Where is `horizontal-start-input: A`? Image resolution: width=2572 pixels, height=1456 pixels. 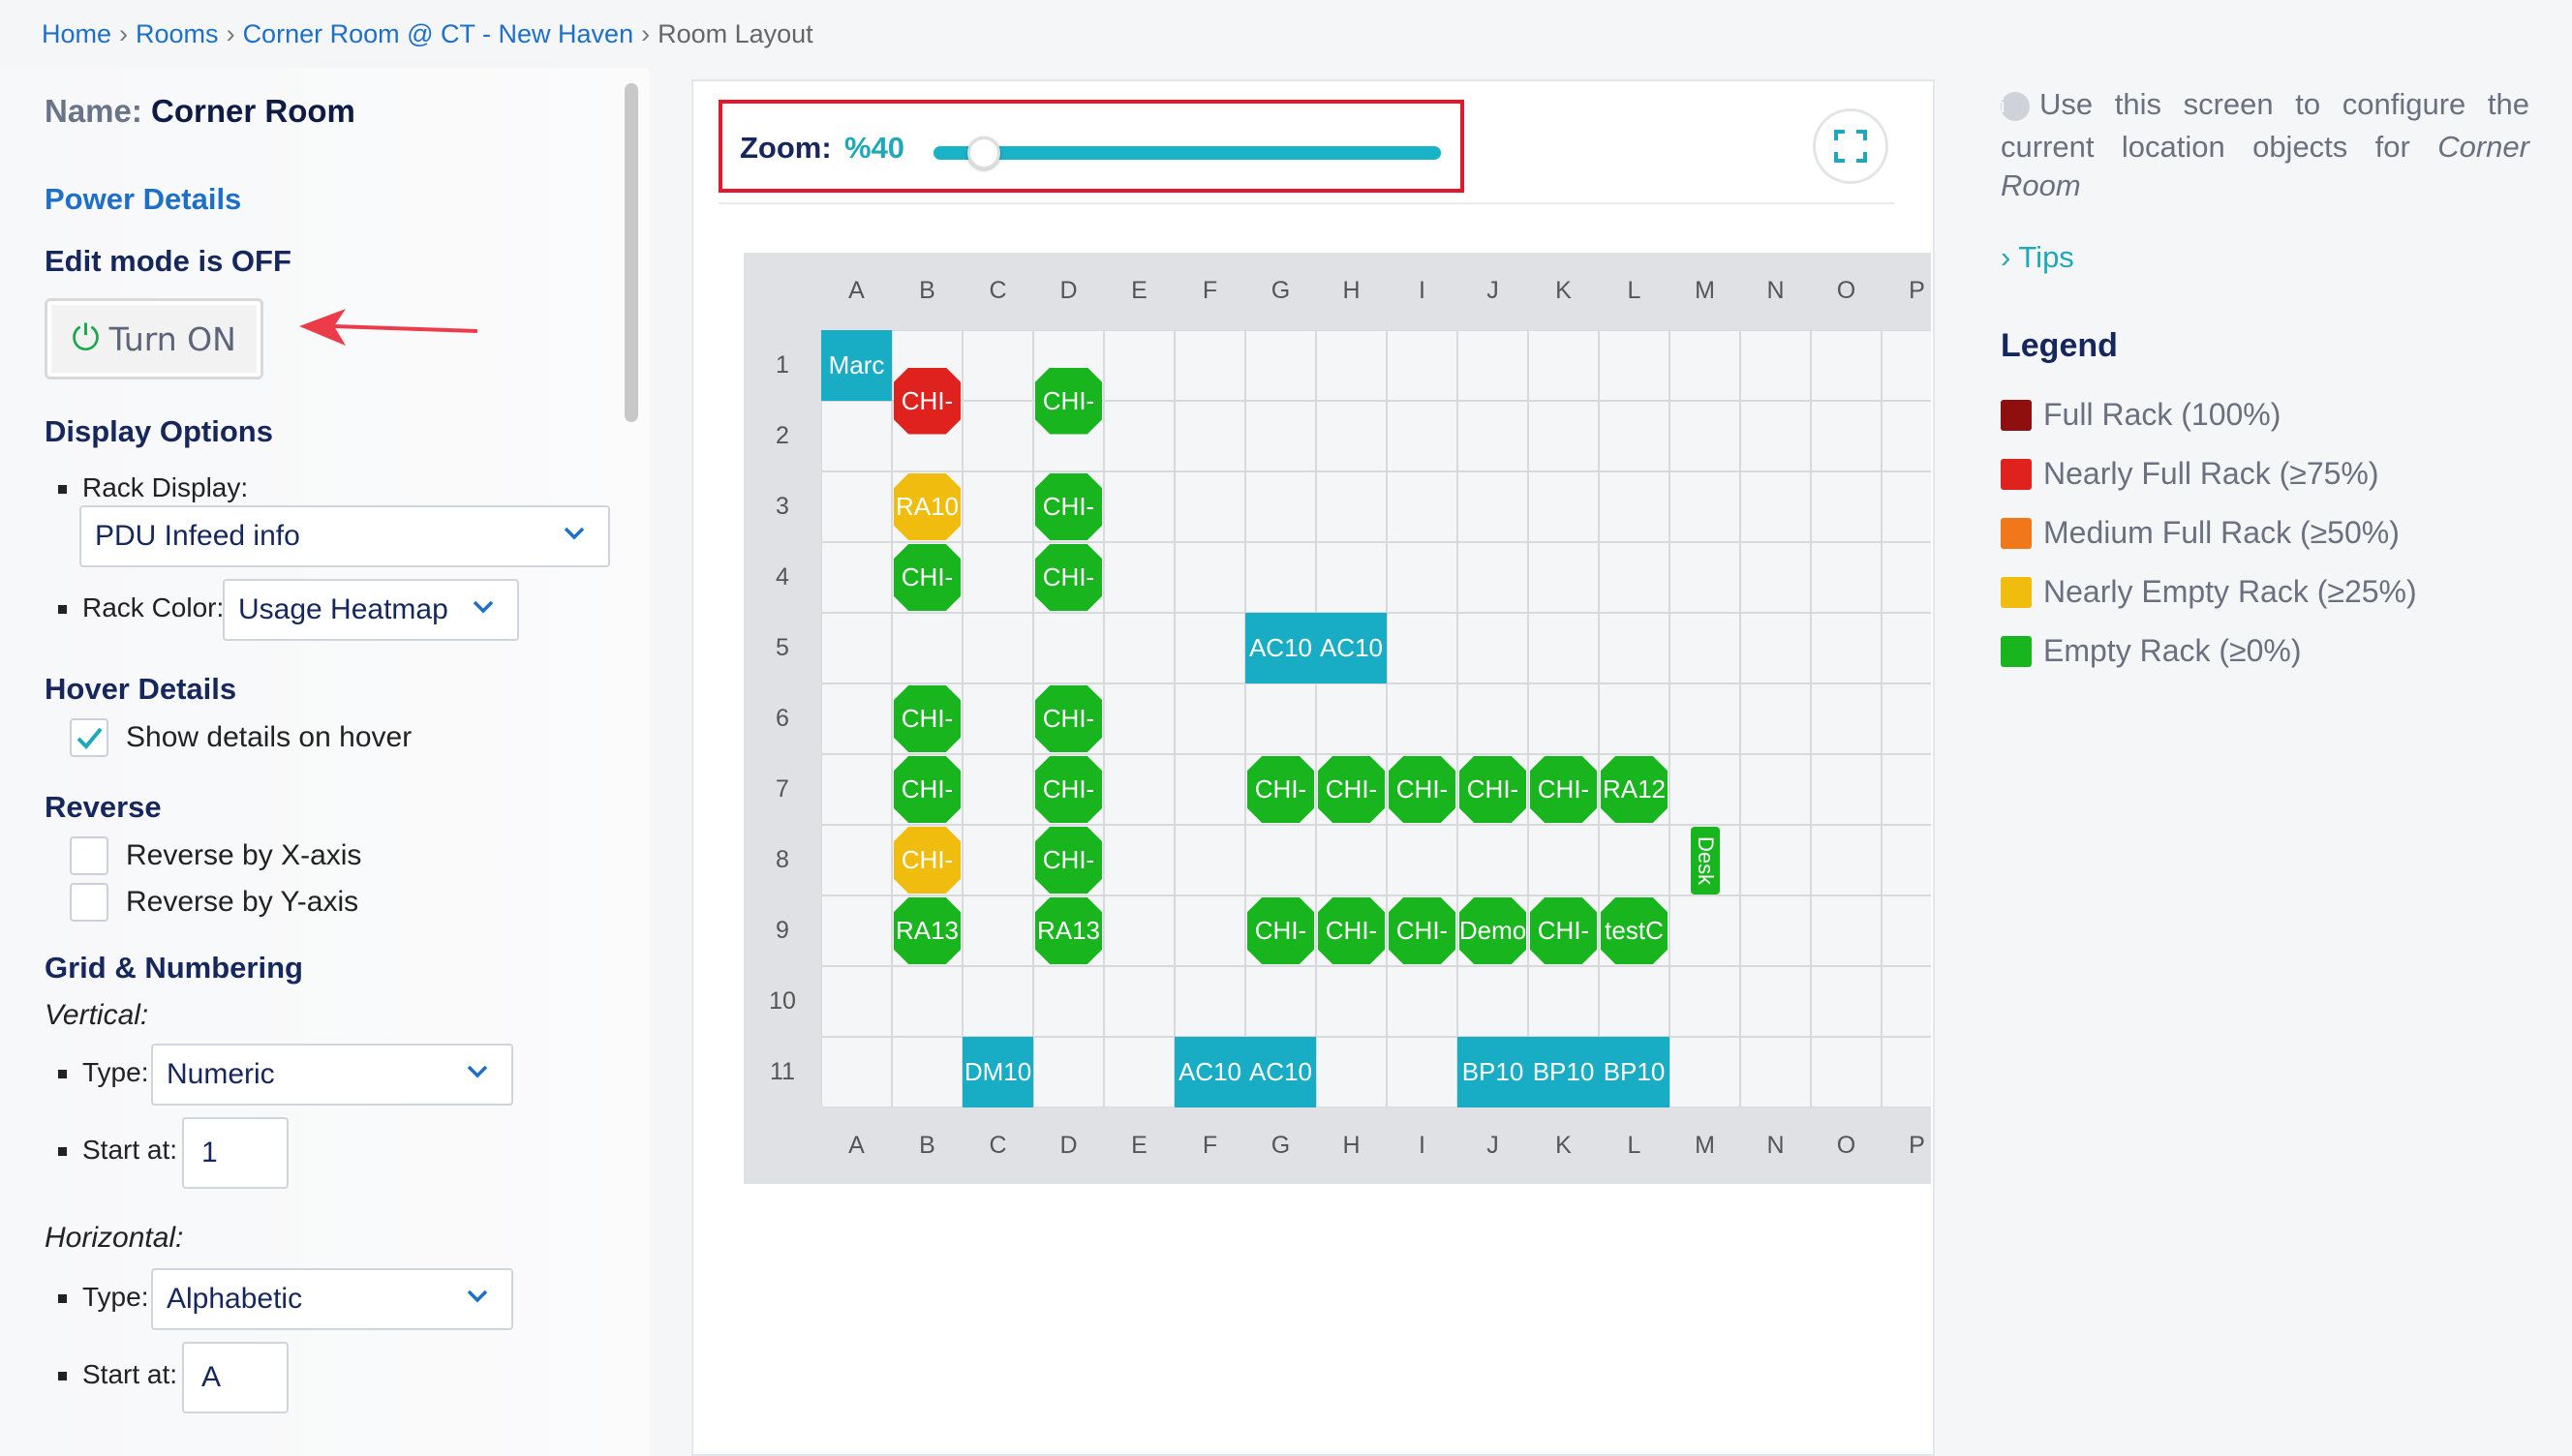 horizontal-start-input: A is located at coordinates (235, 1378).